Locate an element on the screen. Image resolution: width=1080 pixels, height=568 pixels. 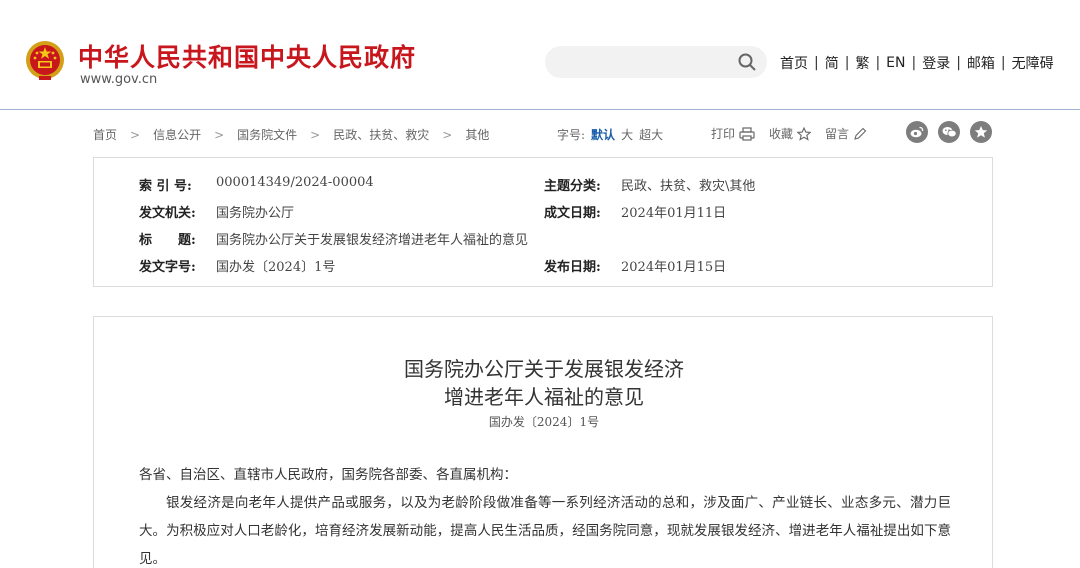
comment-button: 留言 is located at coordinates (846, 133).